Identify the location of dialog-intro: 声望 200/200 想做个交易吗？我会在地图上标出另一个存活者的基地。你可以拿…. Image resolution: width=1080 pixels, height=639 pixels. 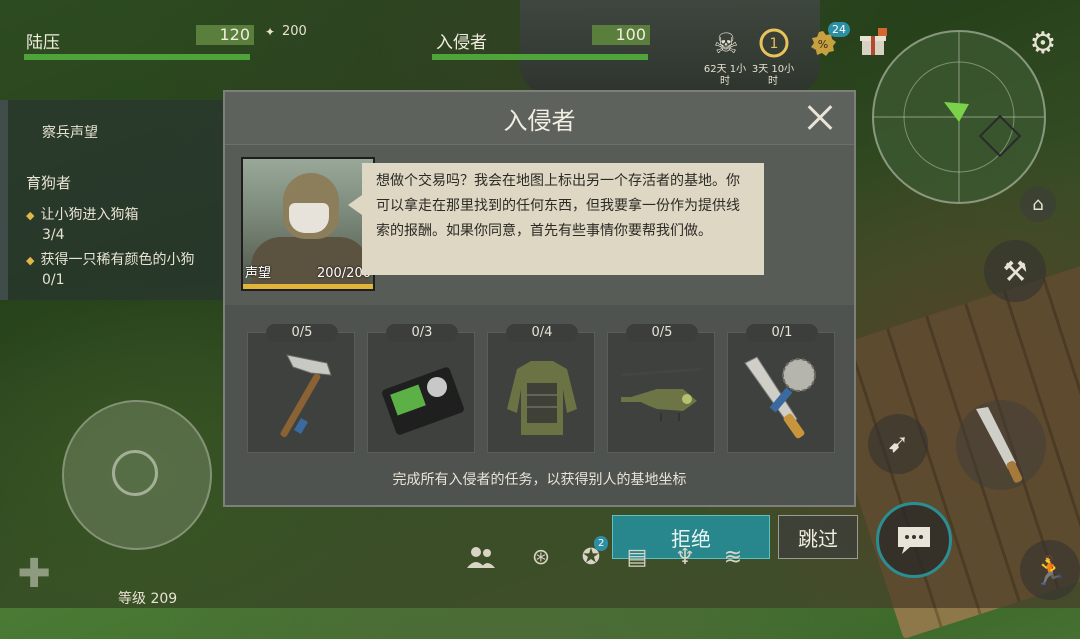
(539, 225).